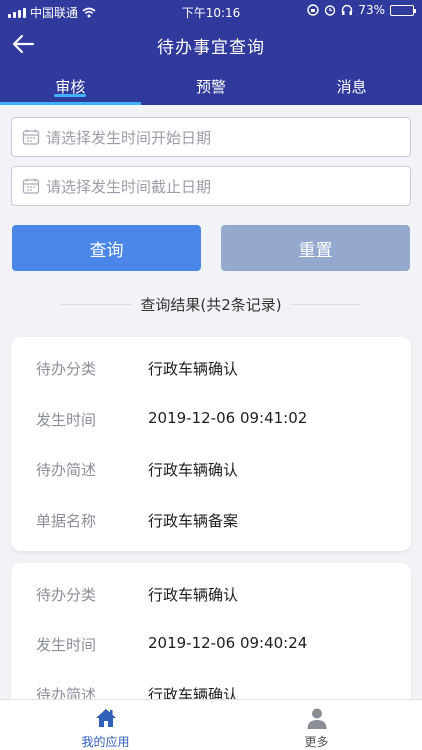 This screenshot has width=422, height=750. I want to click on result-summary: 查询结果(共2条记录), so click(211, 304).